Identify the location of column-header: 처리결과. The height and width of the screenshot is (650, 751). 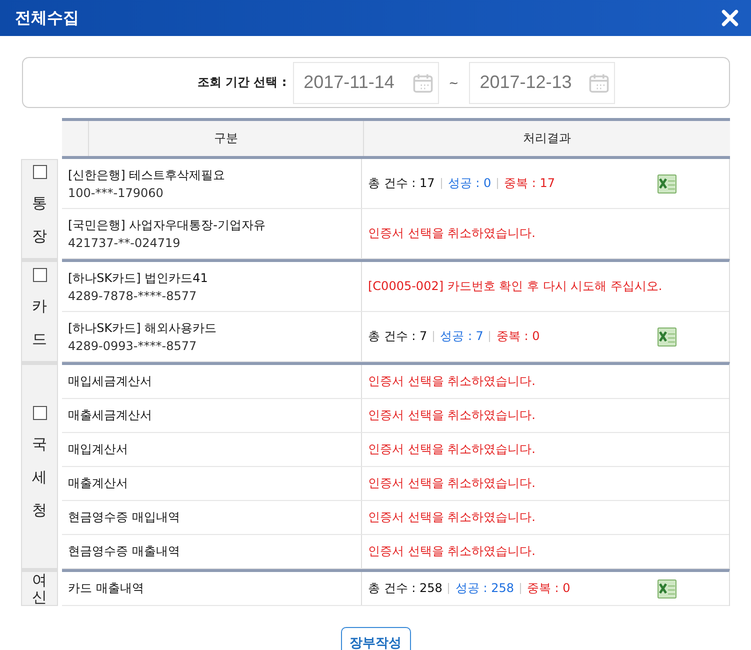
(547, 138).